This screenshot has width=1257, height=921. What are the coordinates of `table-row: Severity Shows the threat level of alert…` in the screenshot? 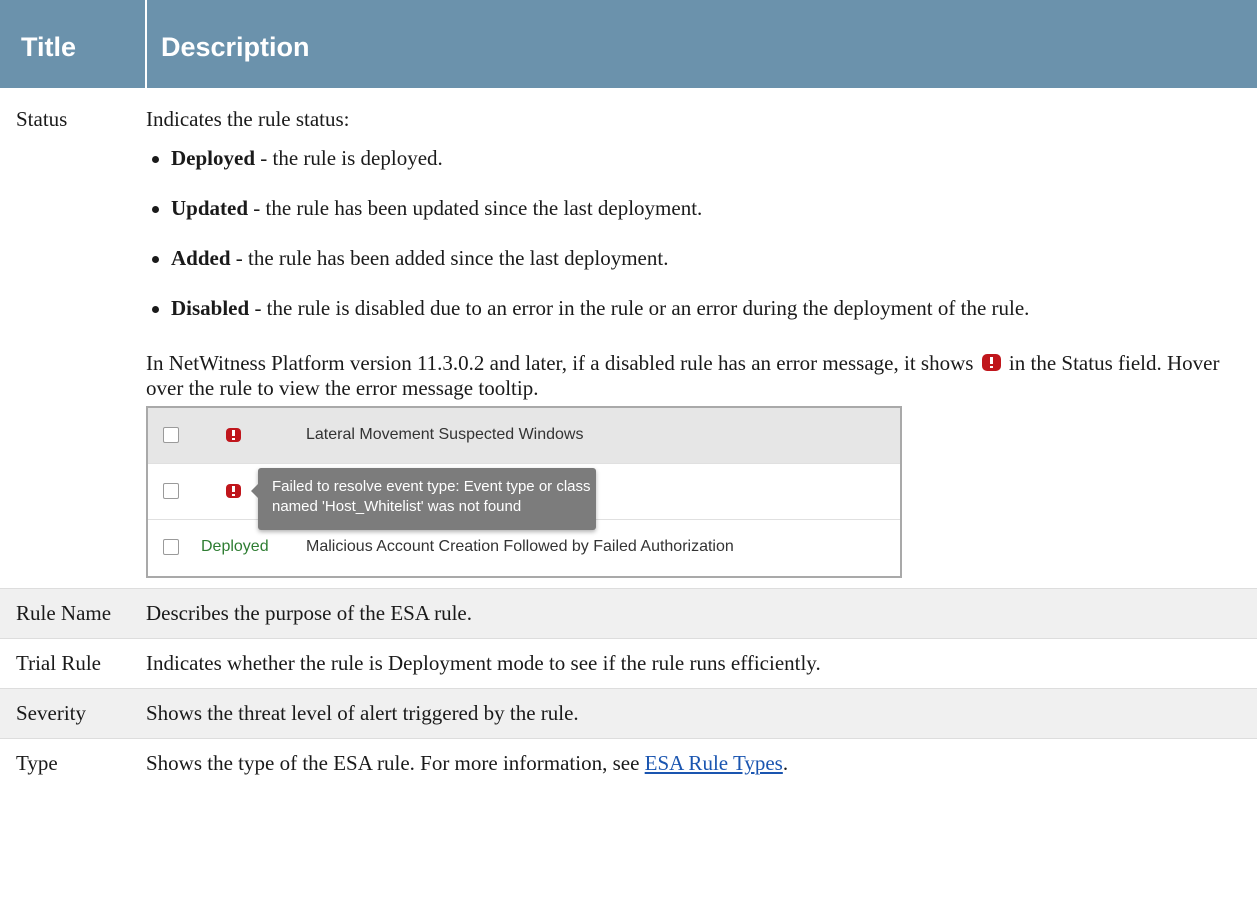 It's located at (628, 713).